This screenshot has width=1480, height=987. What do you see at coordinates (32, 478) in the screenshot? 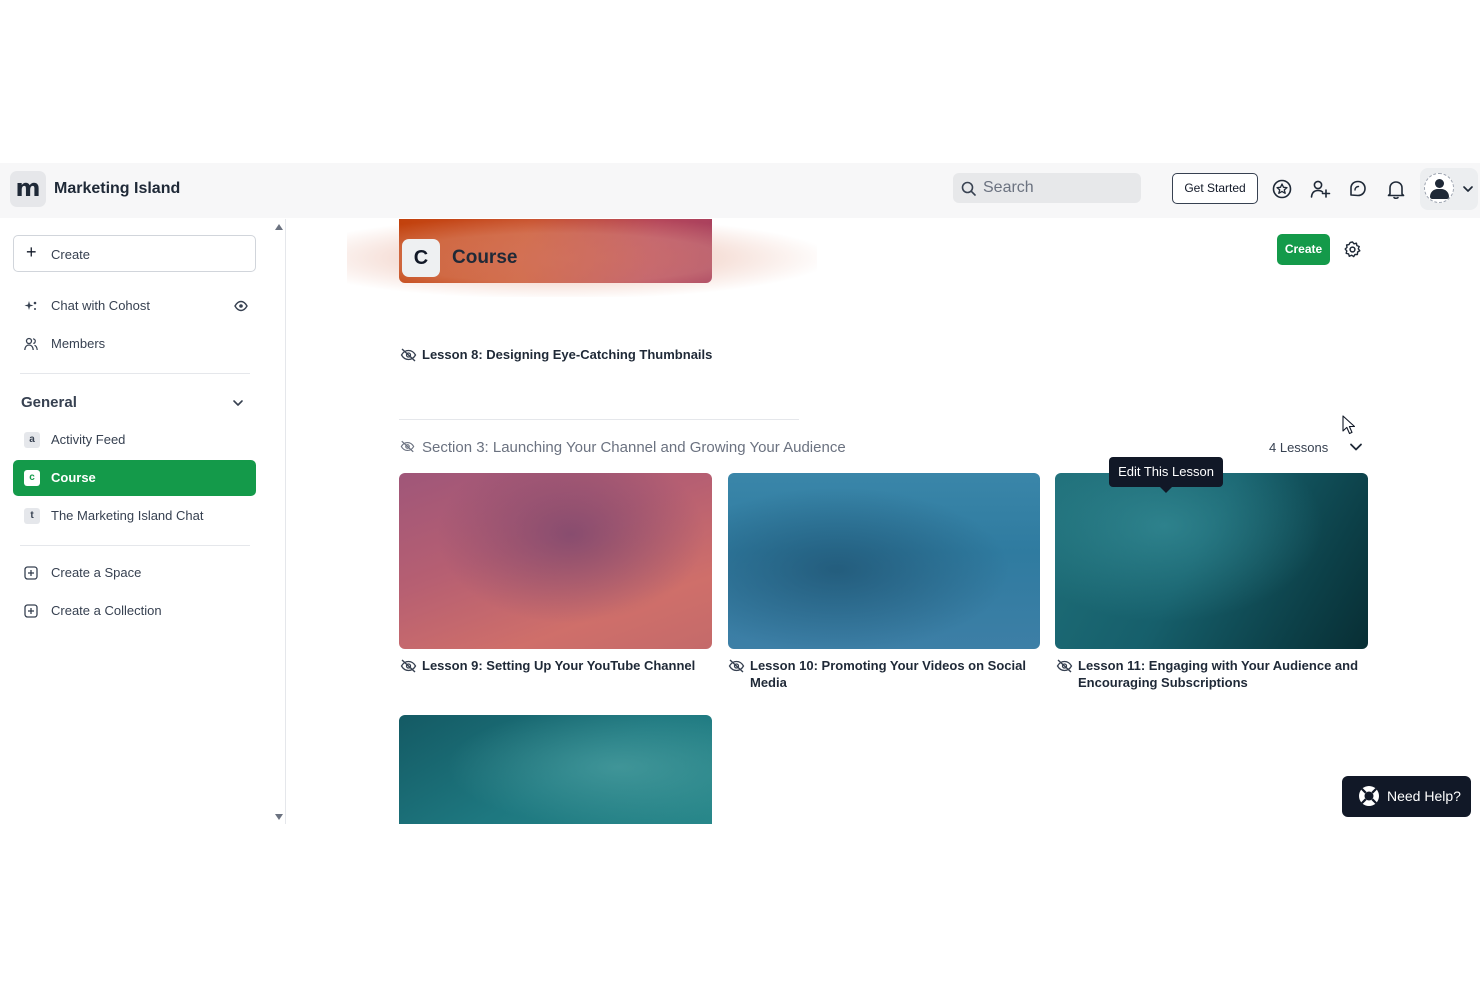
I see `space-letter-badge: c` at bounding box center [32, 478].